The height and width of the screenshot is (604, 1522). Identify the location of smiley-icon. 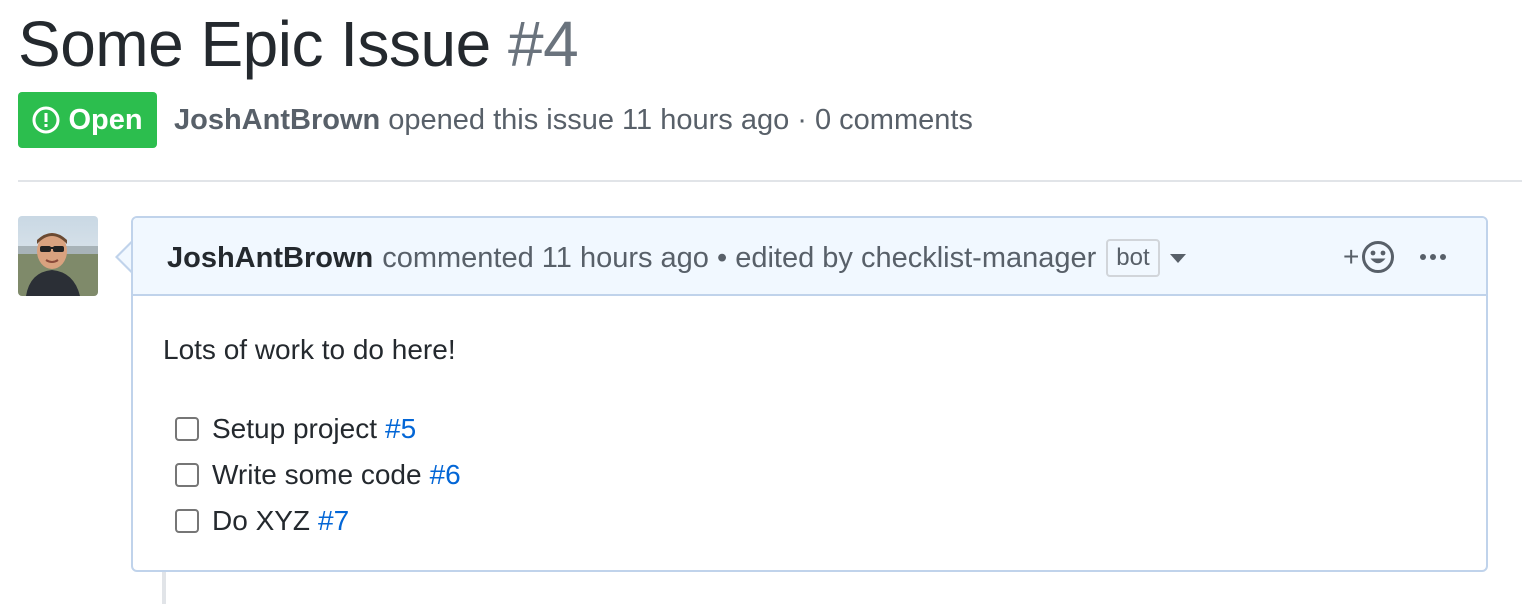
(1378, 257).